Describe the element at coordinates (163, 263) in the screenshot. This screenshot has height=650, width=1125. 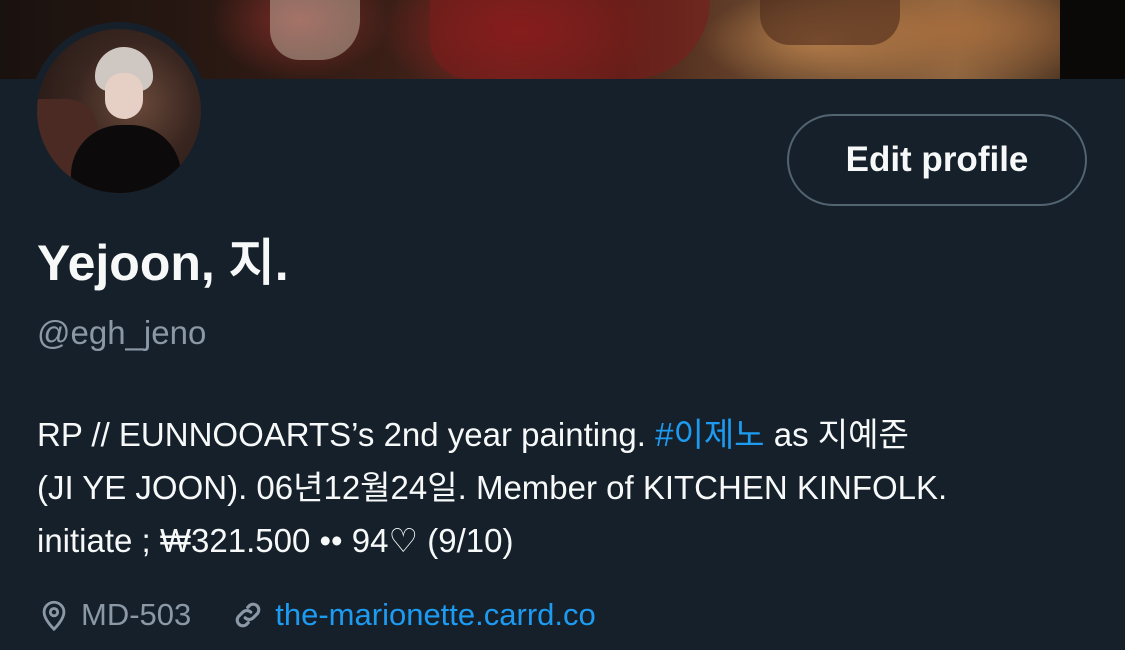
I see `display-name: Yejoon, 지.` at that location.